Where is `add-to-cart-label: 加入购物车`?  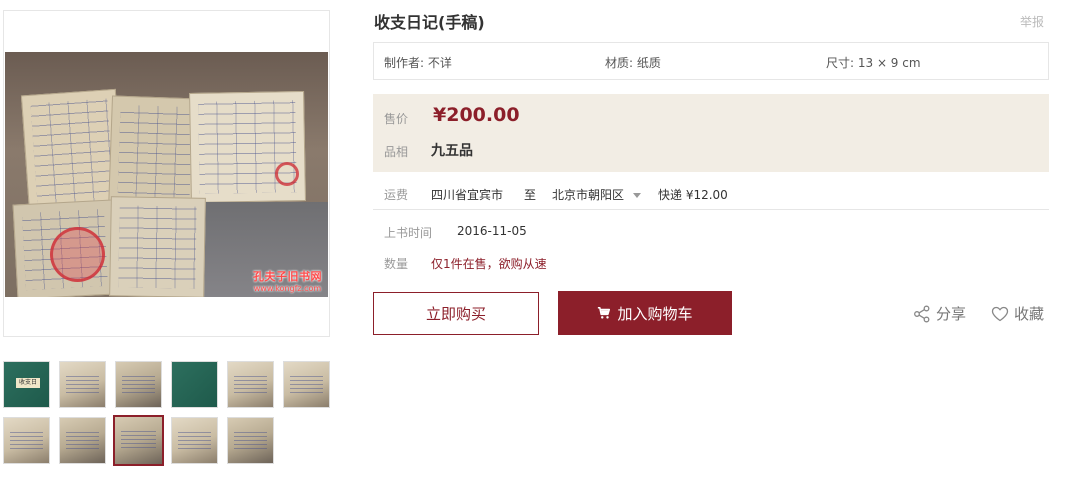 add-to-cart-label: 加入购物车 is located at coordinates (655, 313).